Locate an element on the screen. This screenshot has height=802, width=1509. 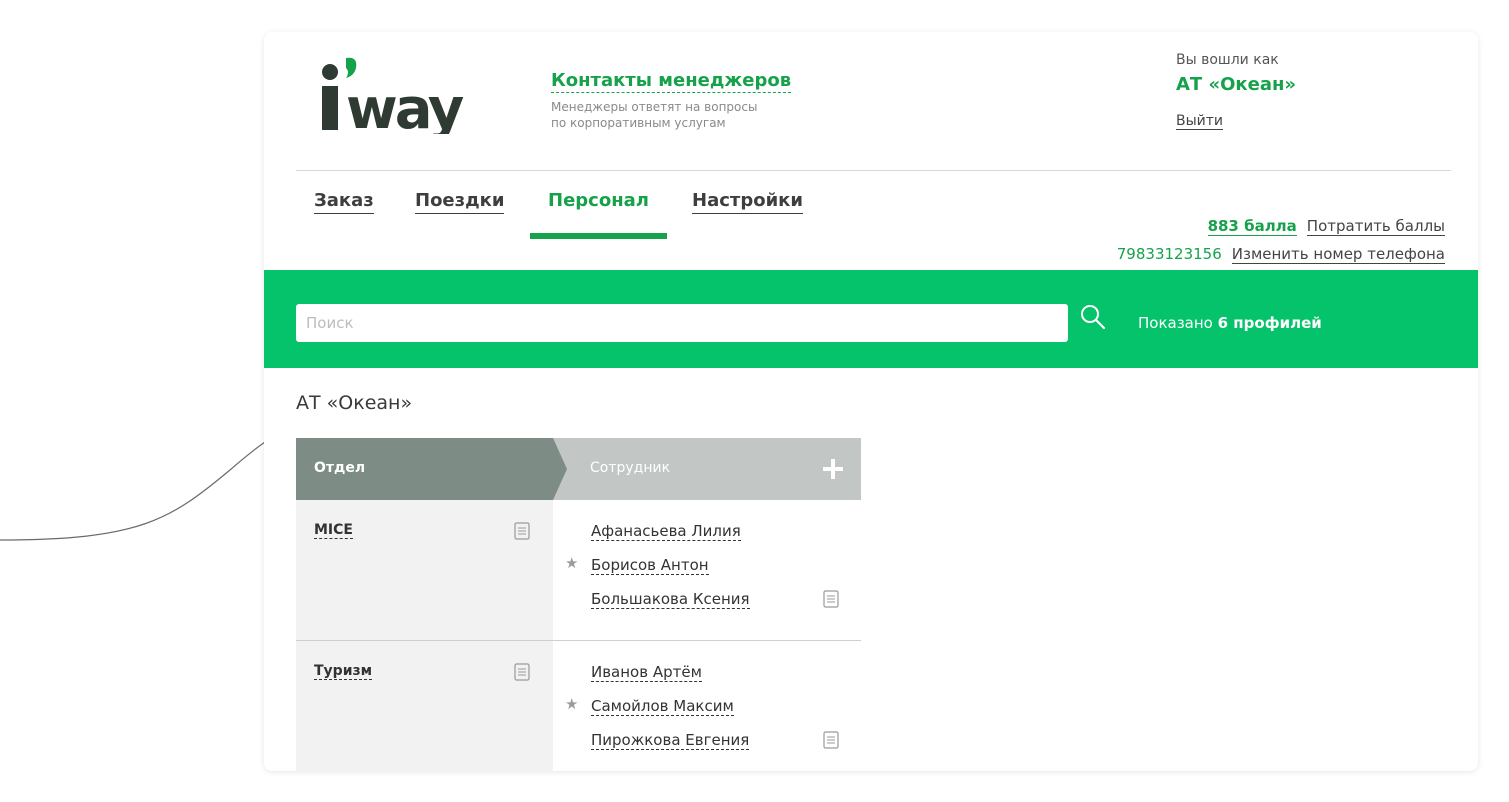
change-phone-link: Изменить номер телефона is located at coordinates (1338, 254).